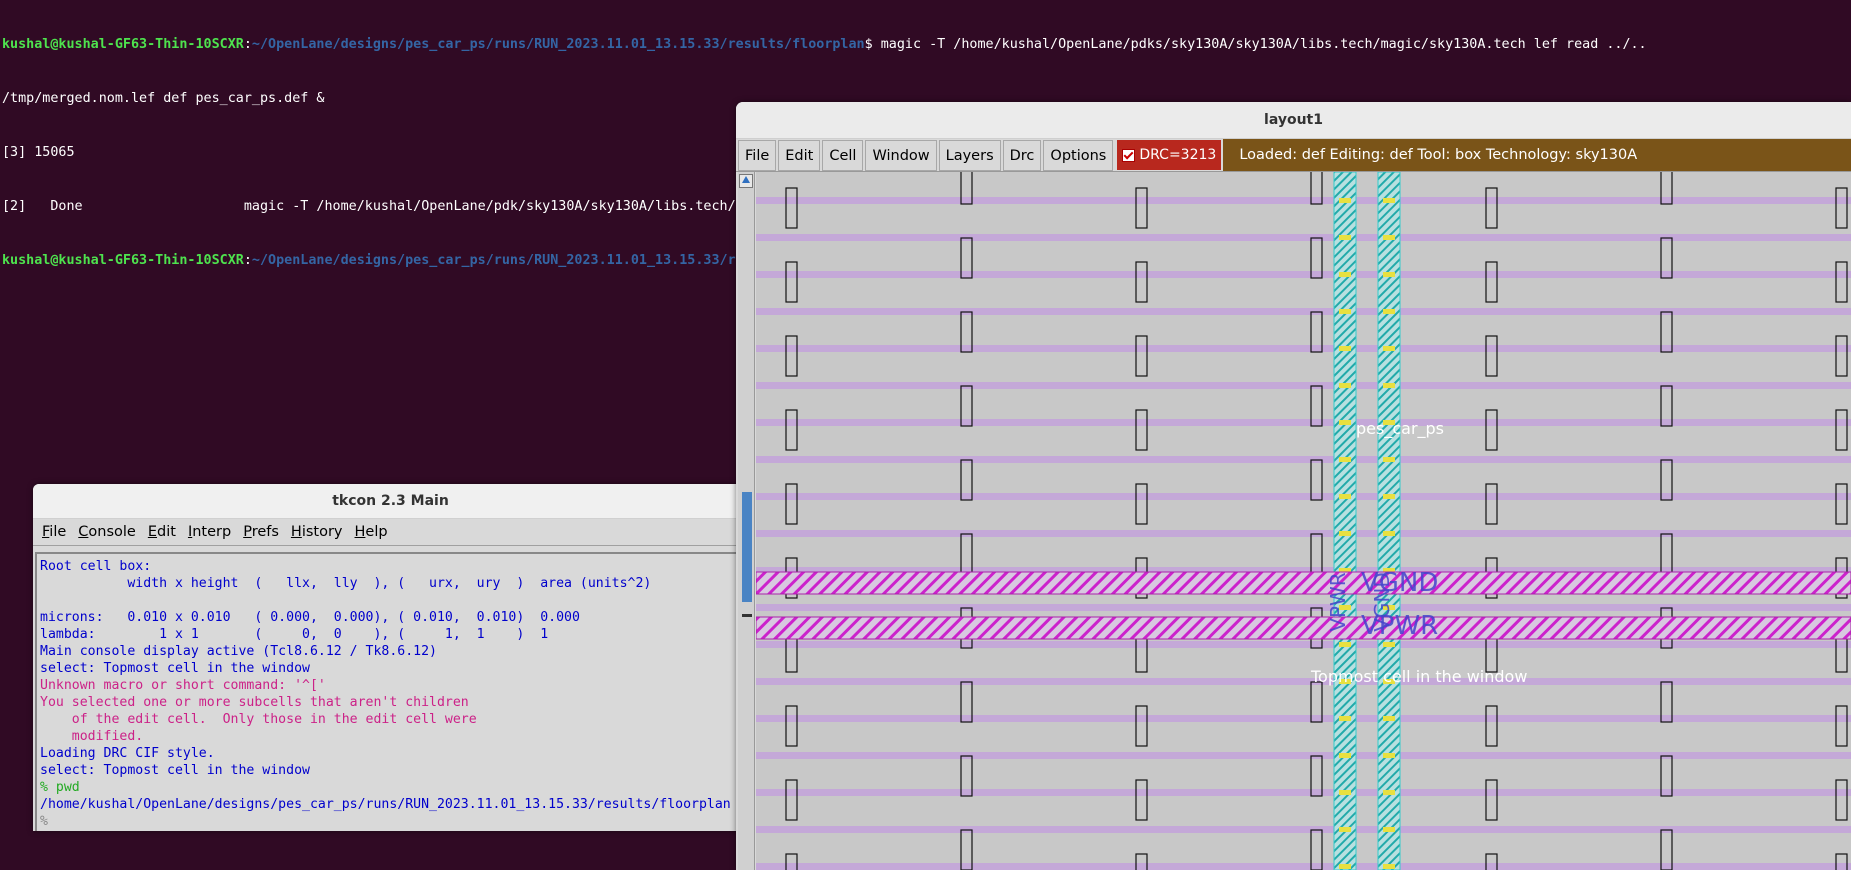  Describe the element at coordinates (183, 685) in the screenshot. I see `console-line: Unknown macro or short command: '^['` at that location.